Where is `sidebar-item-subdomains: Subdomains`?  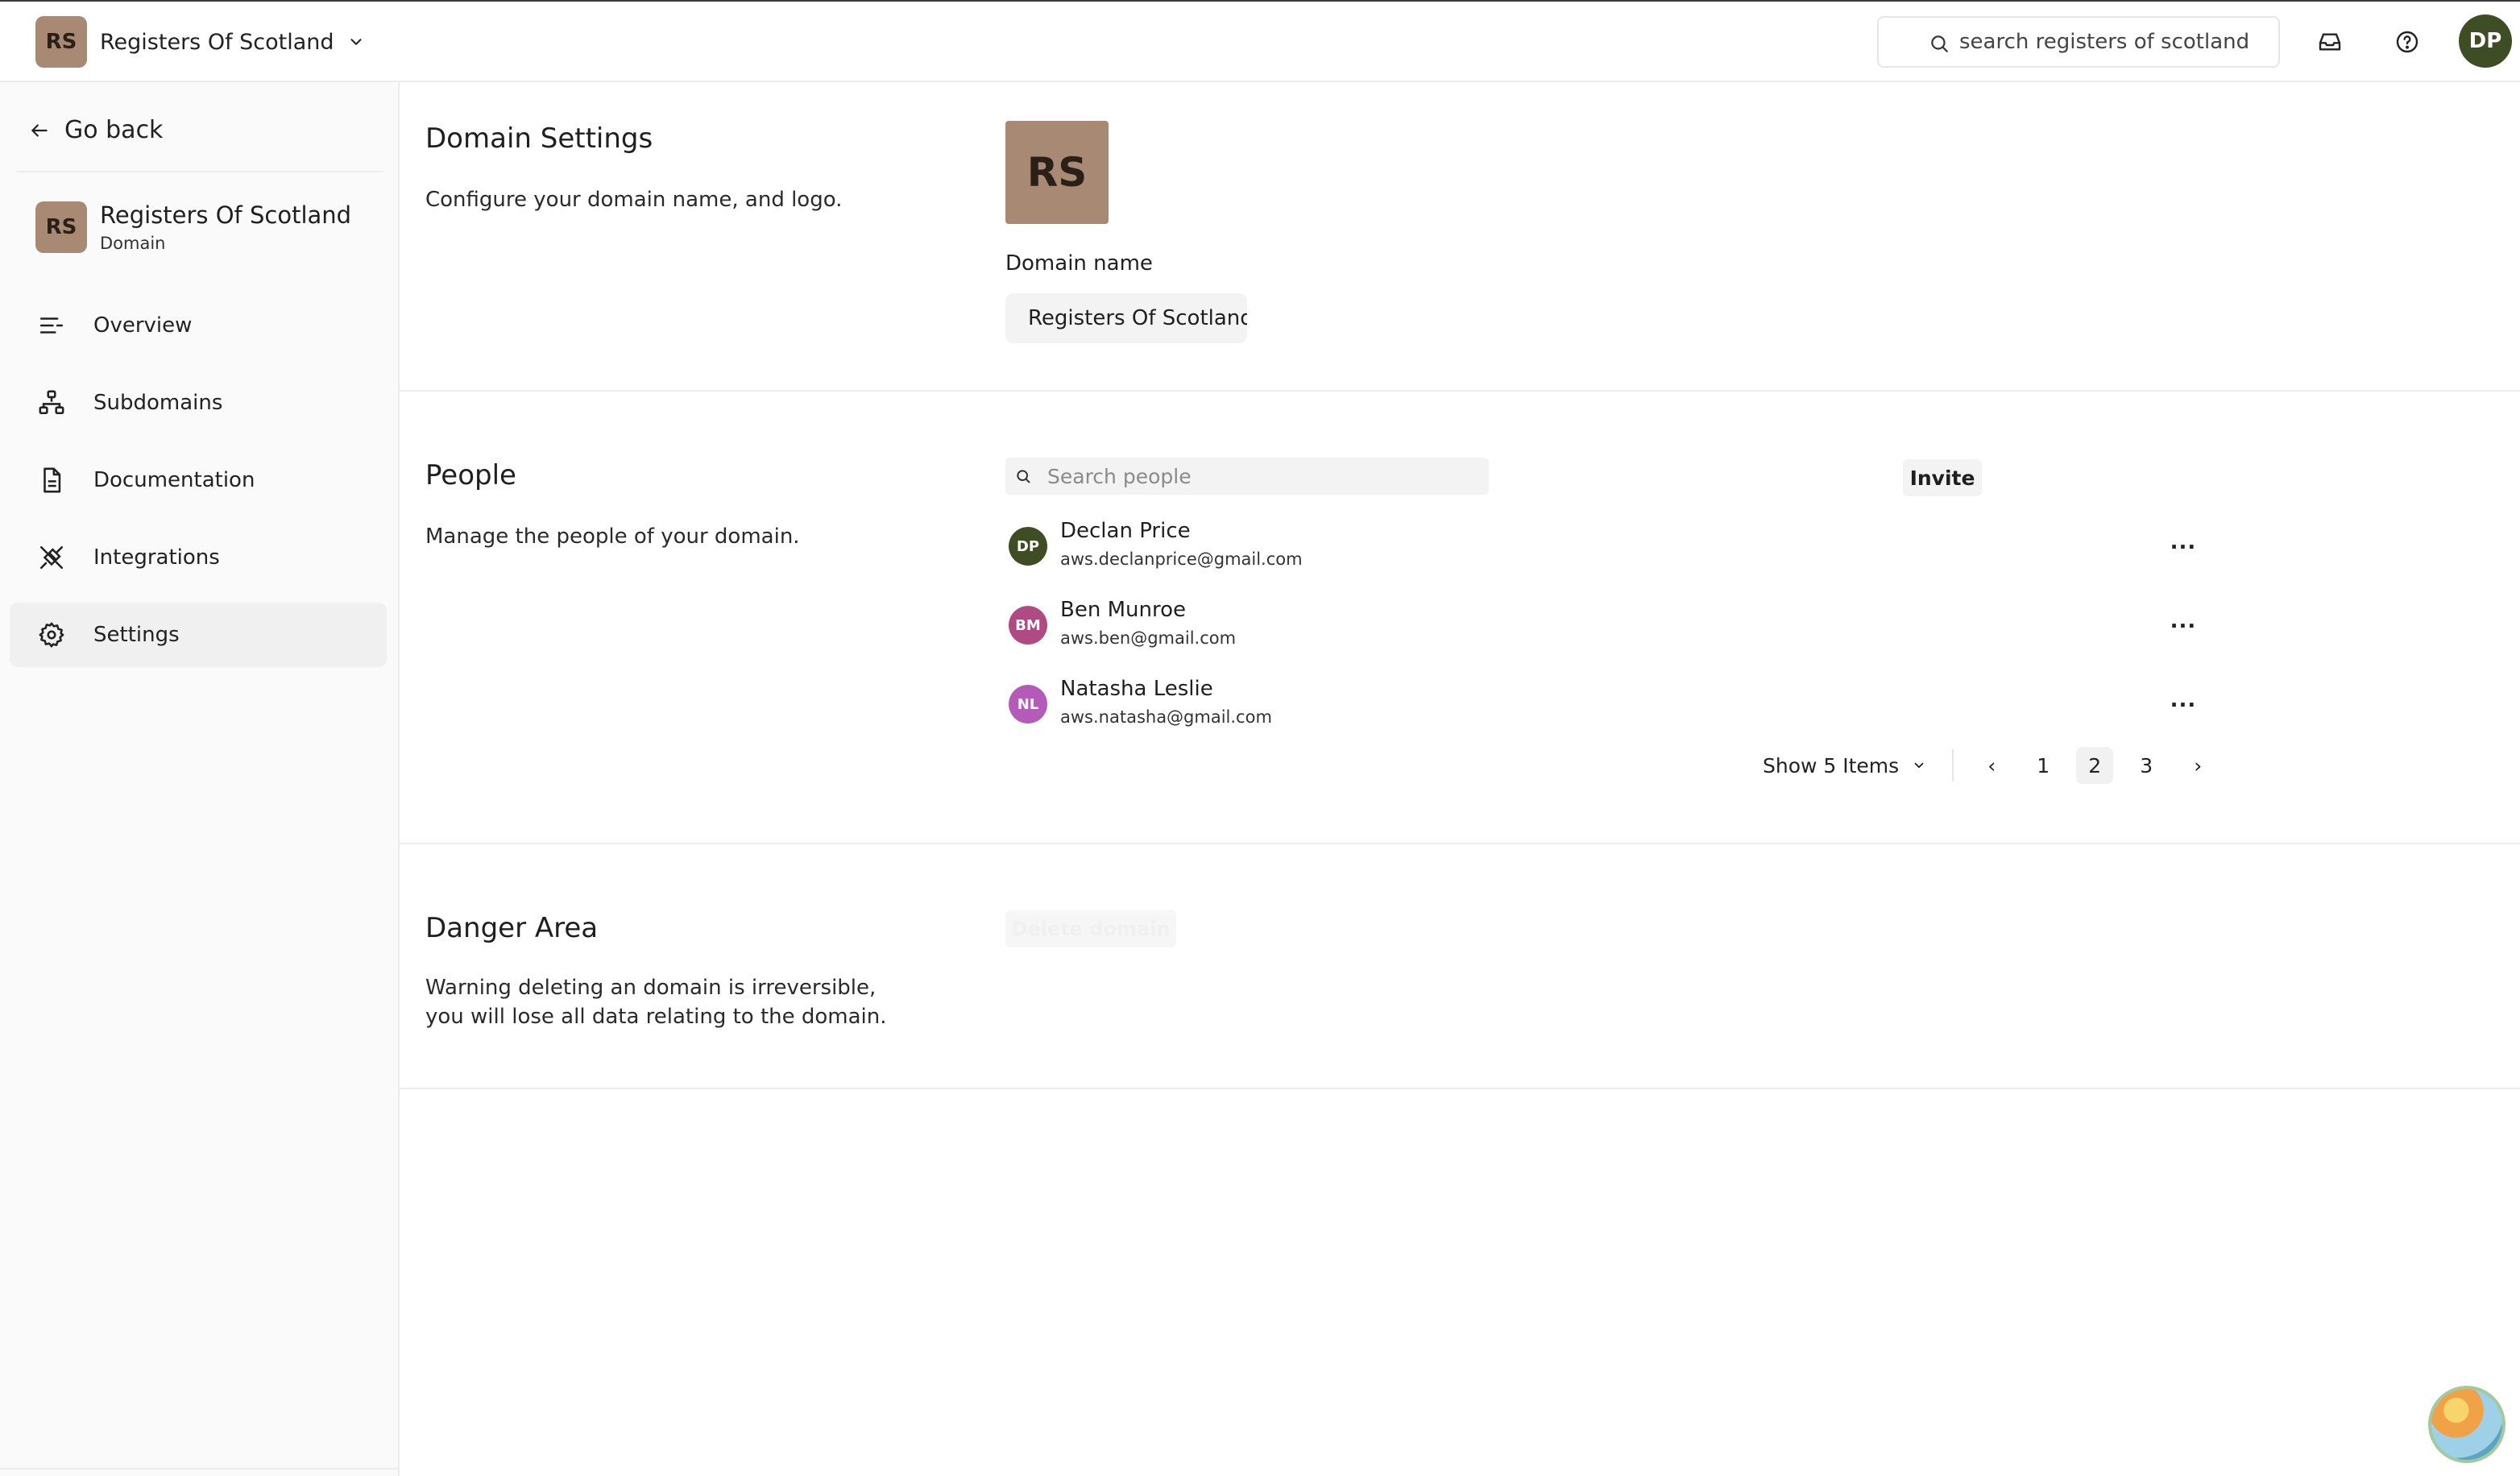 sidebar-item-subdomains: Subdomains is located at coordinates (198, 403).